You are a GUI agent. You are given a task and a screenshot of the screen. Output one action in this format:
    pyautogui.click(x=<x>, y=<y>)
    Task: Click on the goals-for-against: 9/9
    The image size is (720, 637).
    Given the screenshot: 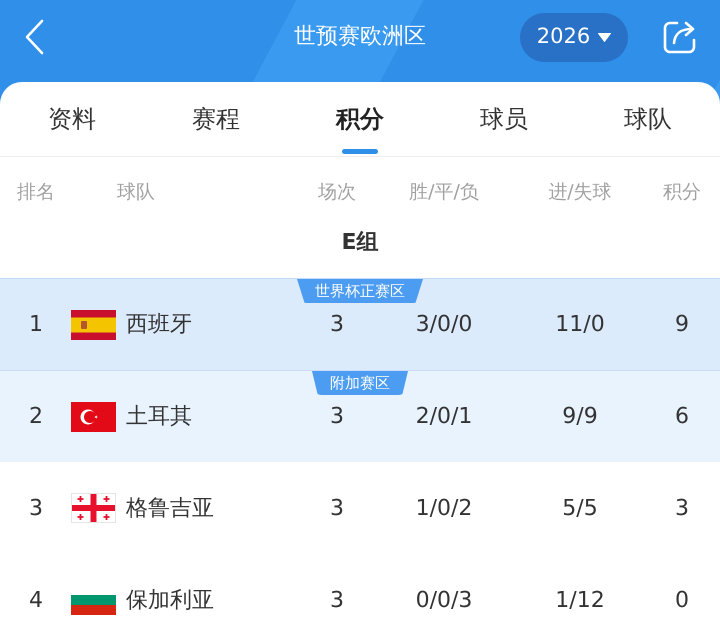 What is the action you would take?
    pyautogui.click(x=580, y=417)
    